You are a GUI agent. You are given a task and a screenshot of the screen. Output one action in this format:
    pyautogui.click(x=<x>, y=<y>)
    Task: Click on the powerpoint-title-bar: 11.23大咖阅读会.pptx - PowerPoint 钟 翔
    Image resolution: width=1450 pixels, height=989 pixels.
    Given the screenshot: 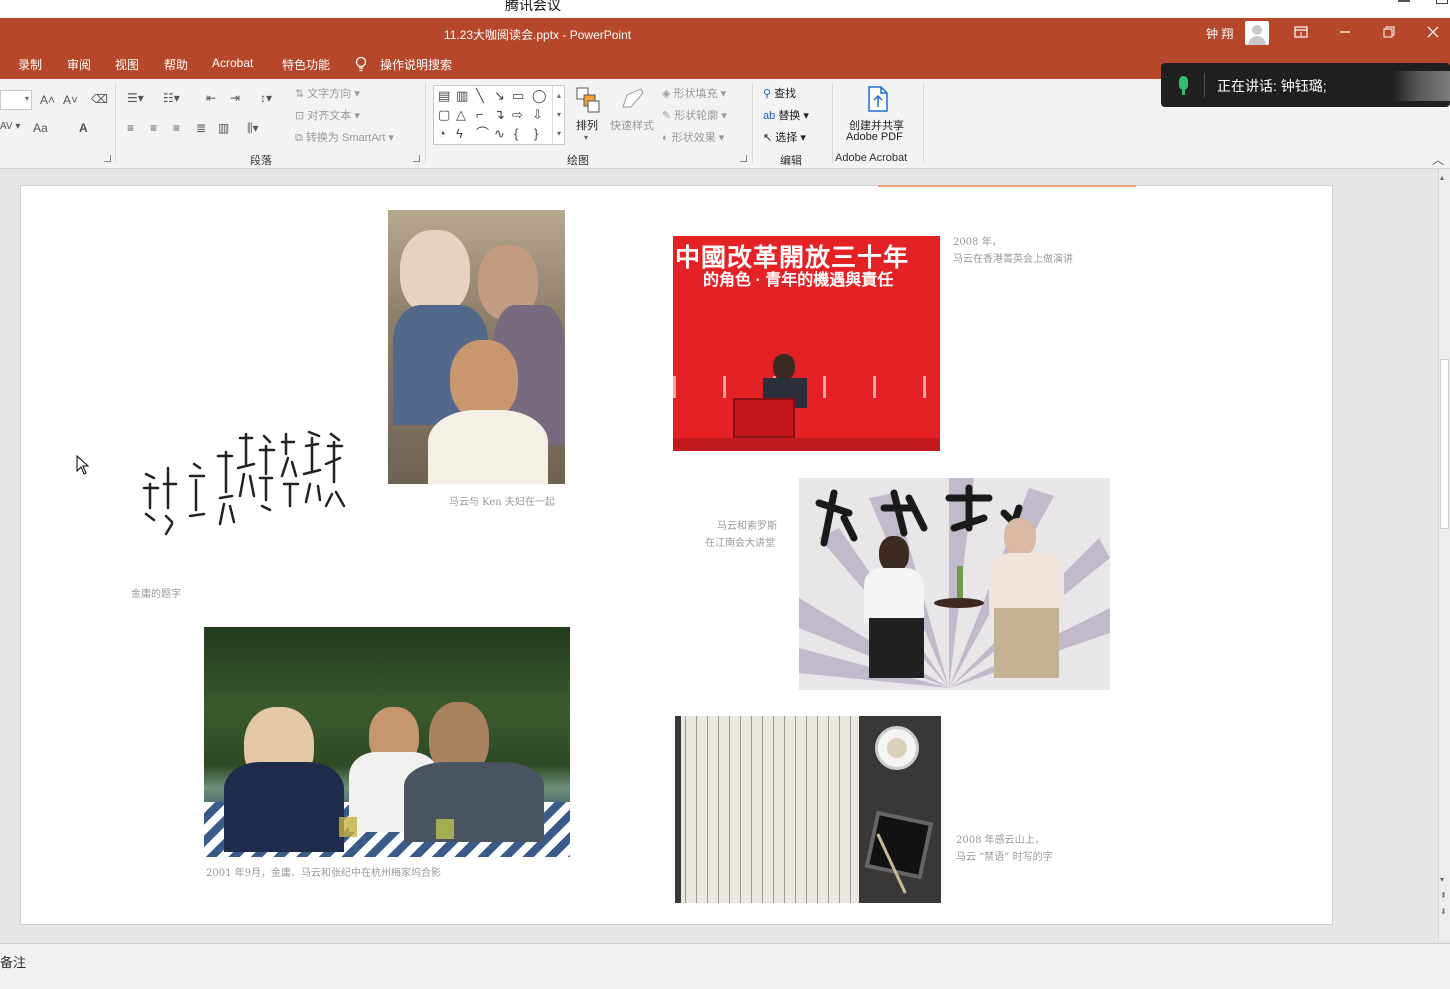 What is the action you would take?
    pyautogui.click(x=725, y=33)
    